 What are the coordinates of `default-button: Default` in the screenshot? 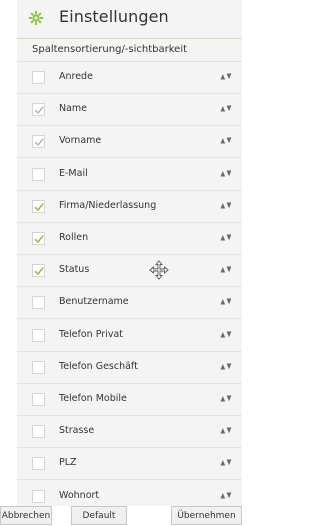 It's located at (99, 515).